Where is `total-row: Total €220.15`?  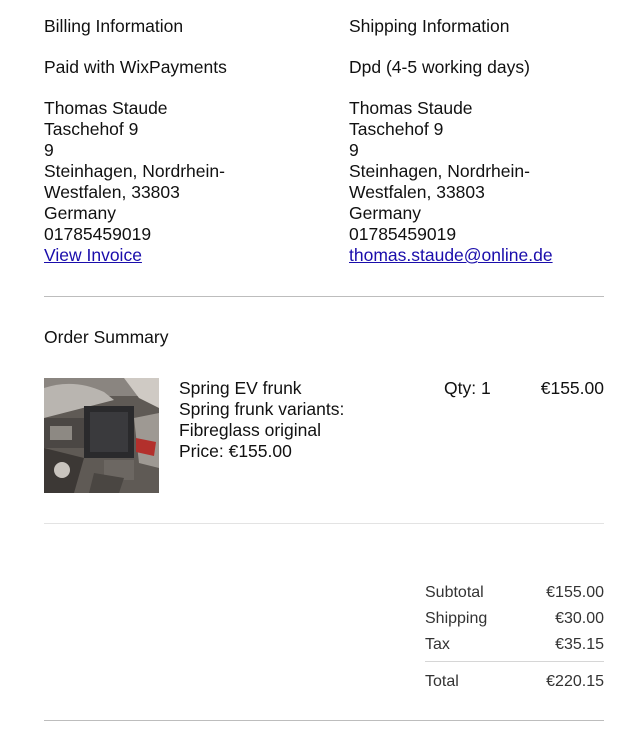 total-row: Total €220.15 is located at coordinates (514, 685).